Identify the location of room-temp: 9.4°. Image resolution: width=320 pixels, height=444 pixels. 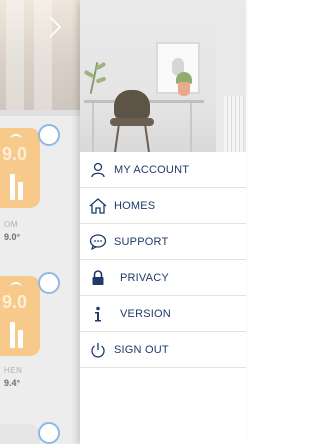
(12, 383).